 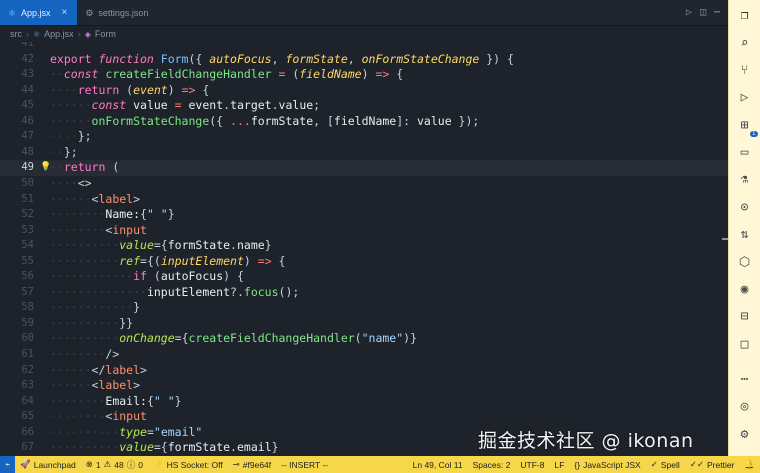 What do you see at coordinates (19, 308) in the screenshot?
I see `line-number: 58` at bounding box center [19, 308].